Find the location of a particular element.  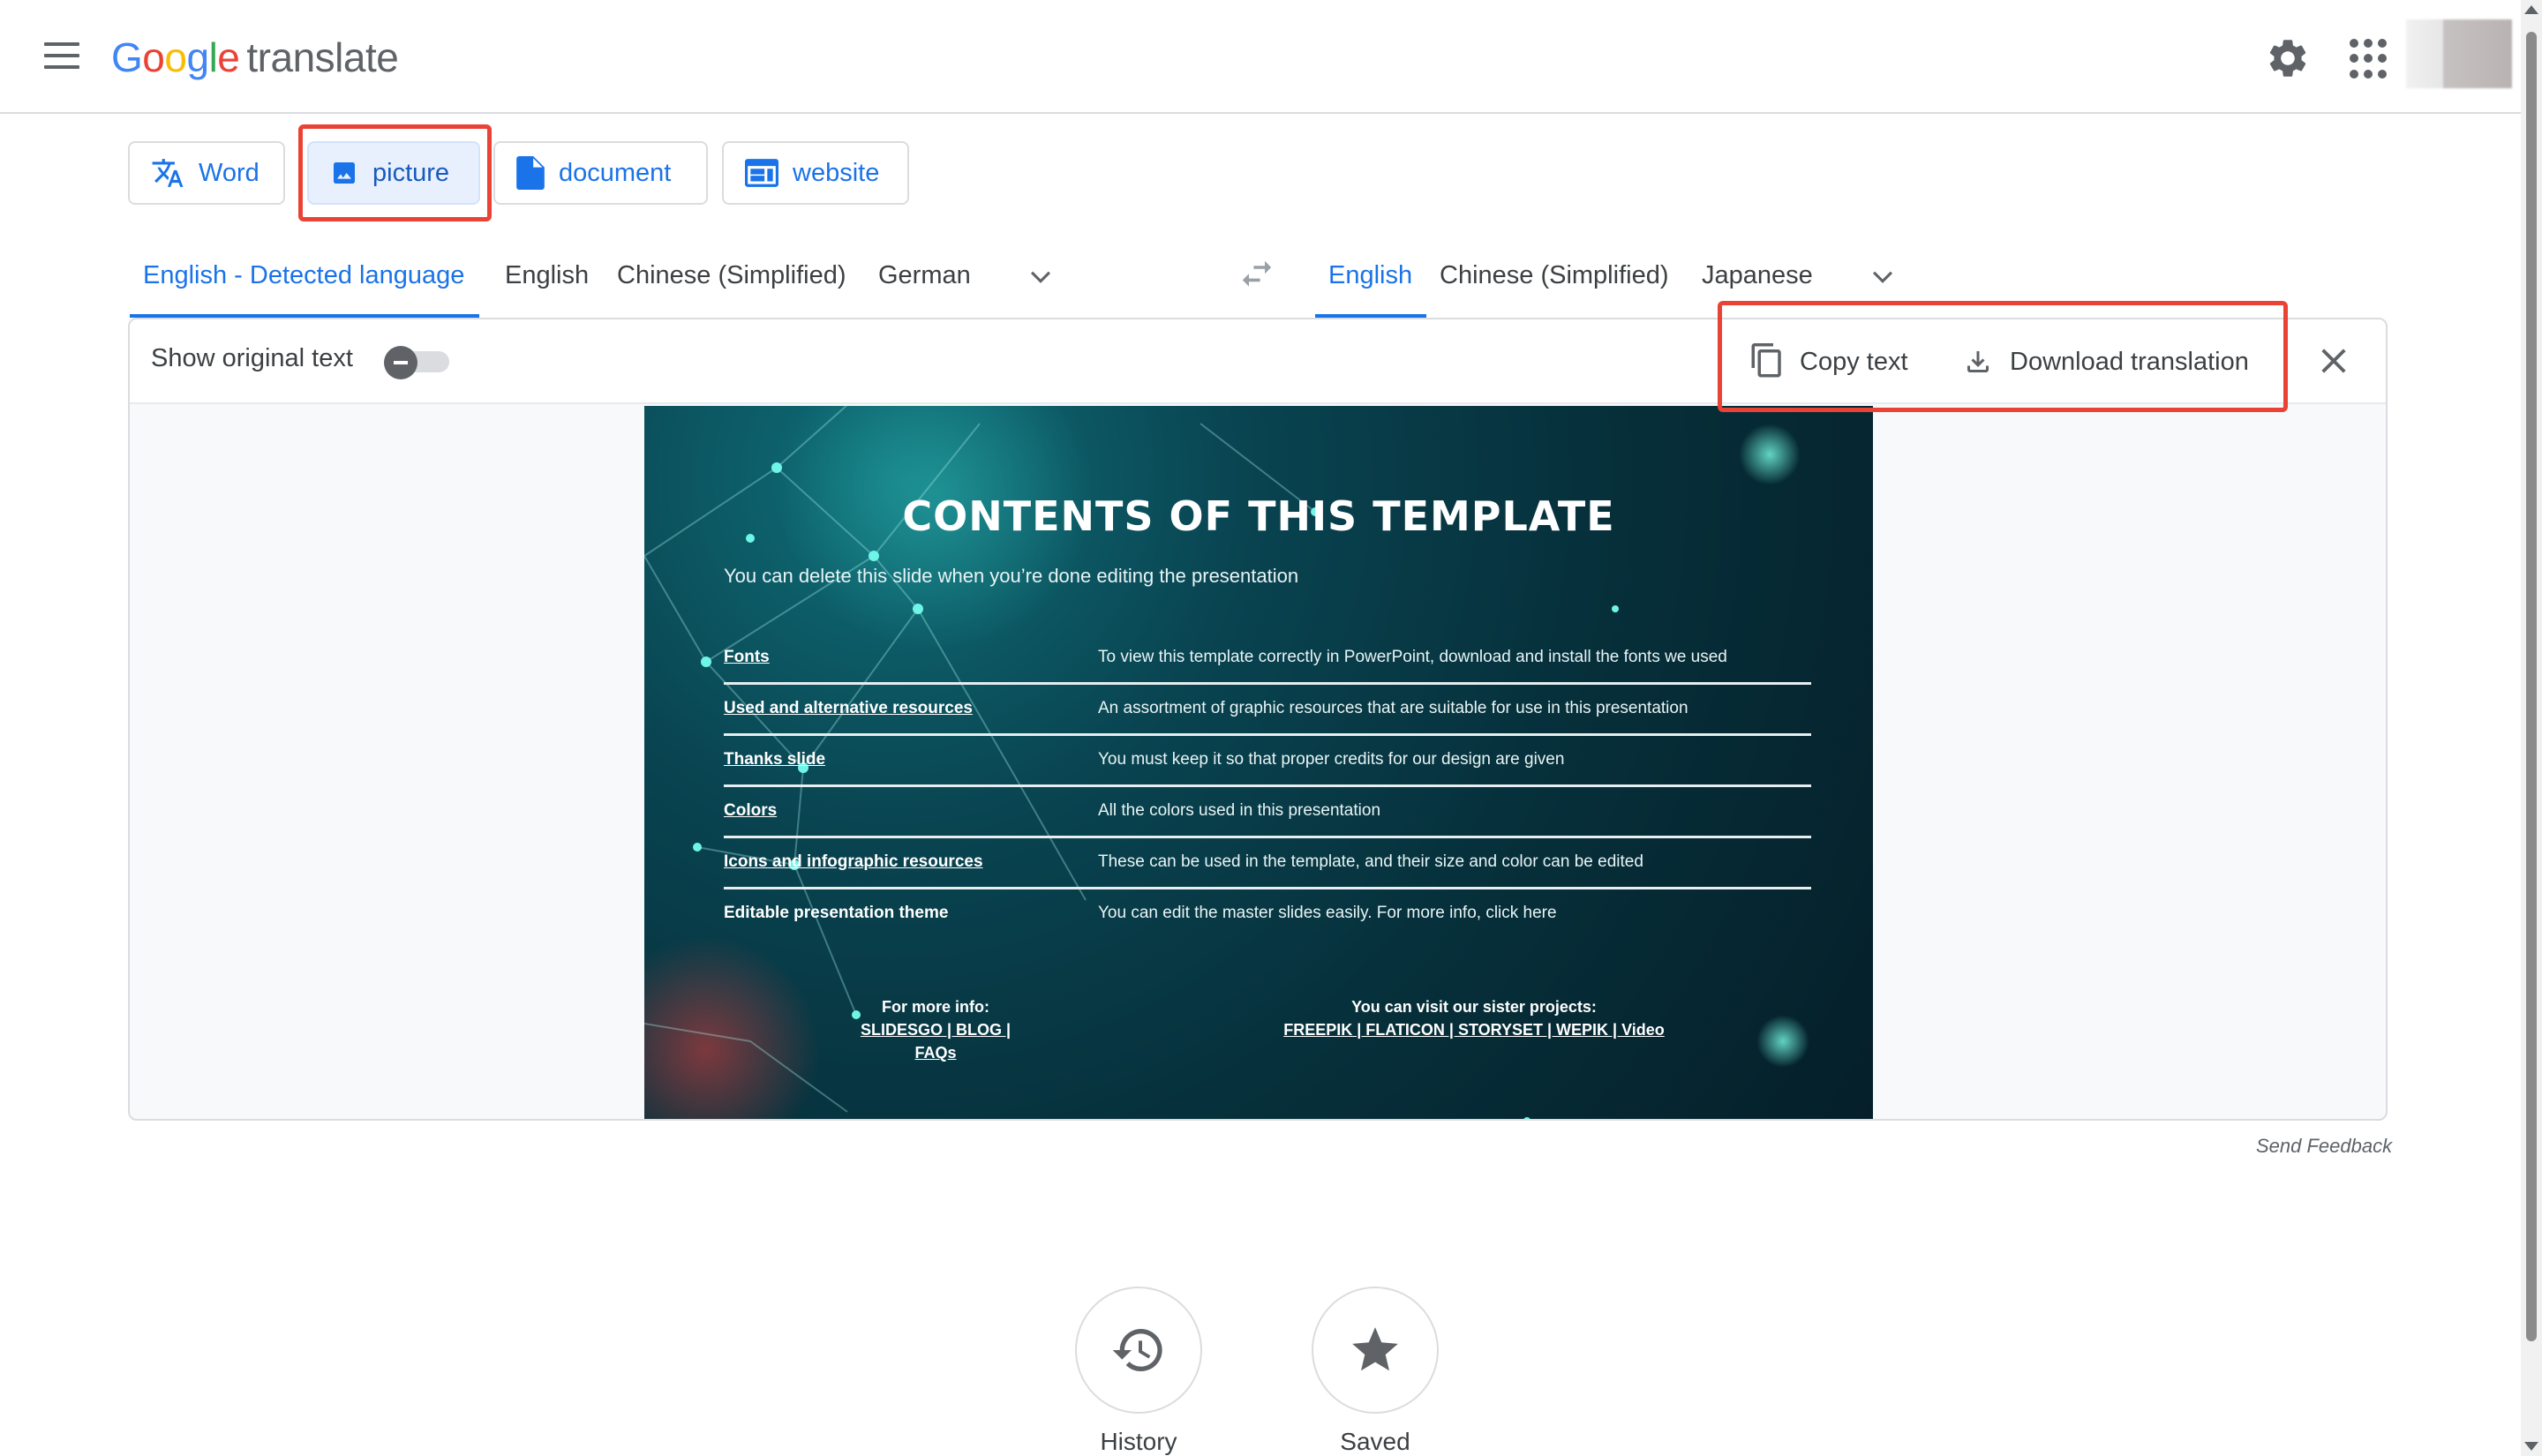

target-lang-english: English is located at coordinates (1370, 287).